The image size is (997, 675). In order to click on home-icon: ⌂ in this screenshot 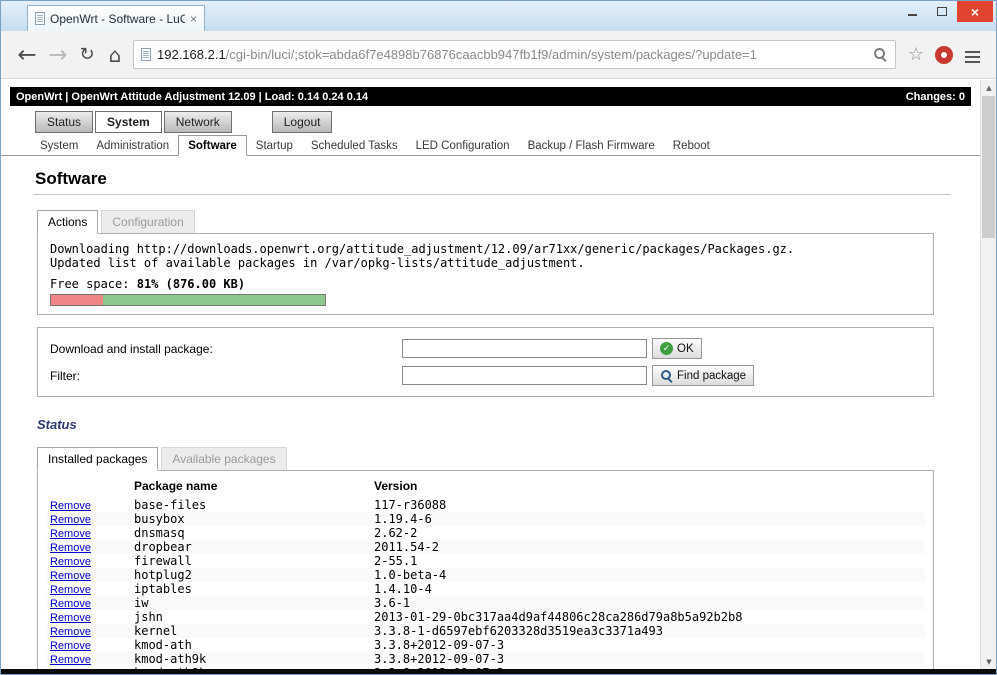, I will do `click(115, 55)`.